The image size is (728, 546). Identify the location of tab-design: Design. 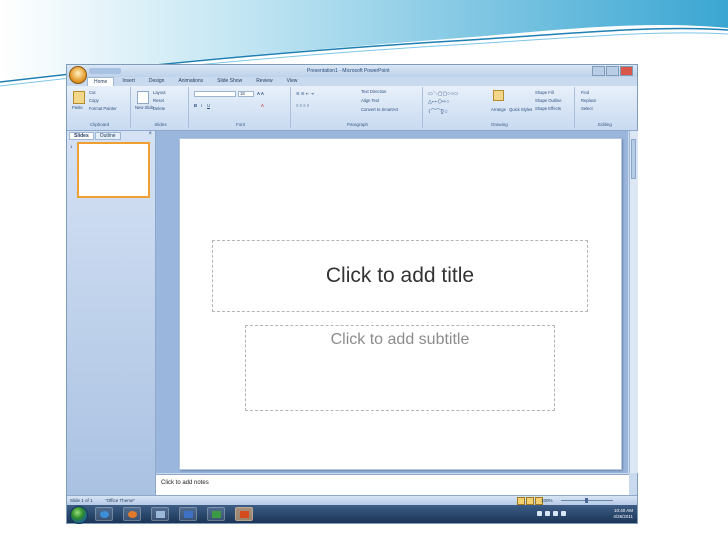
(157, 81).